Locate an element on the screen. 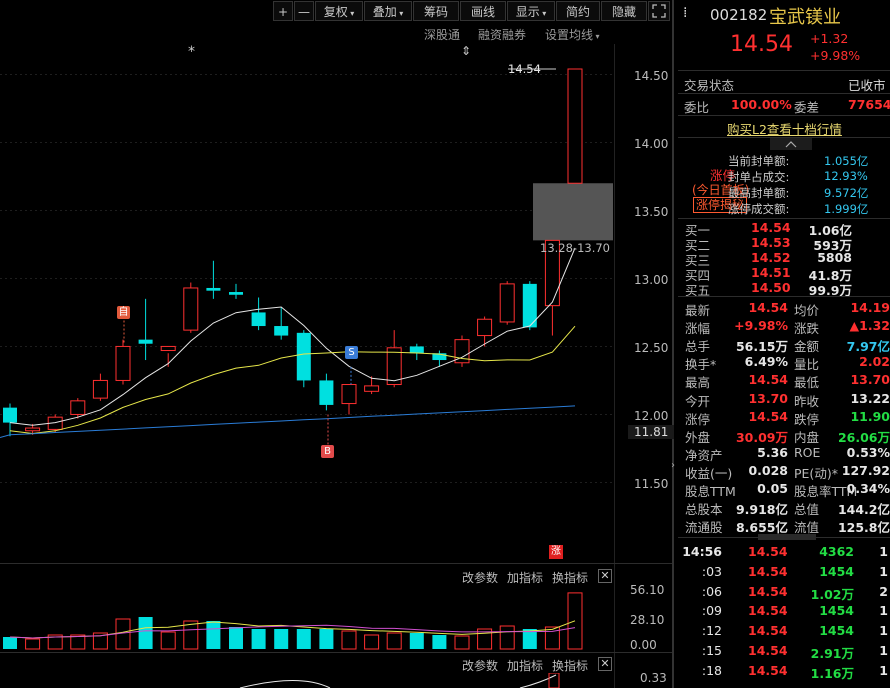 The image size is (890, 688). switch-indicator-button-2: 换指标 is located at coordinates (570, 665).